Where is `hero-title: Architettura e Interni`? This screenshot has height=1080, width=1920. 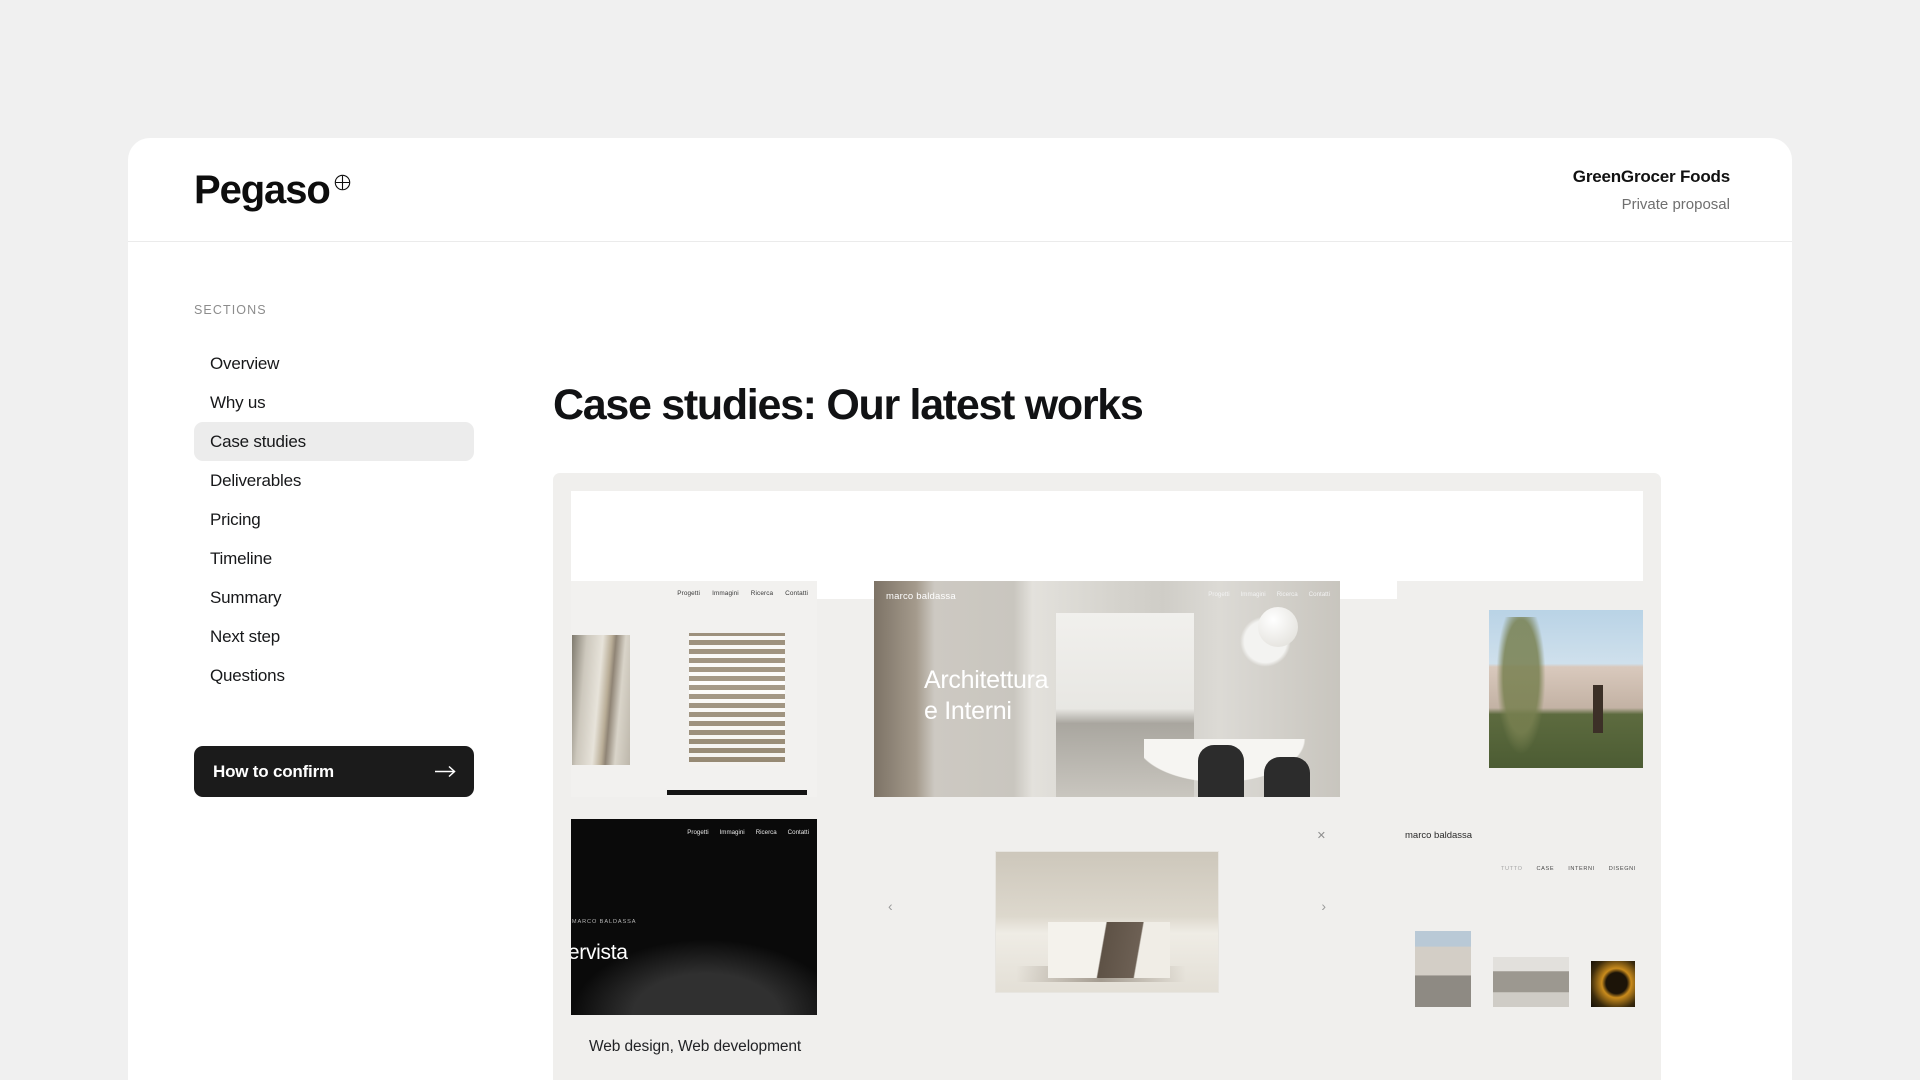
hero-title: Architettura e Interni is located at coordinates (986, 695).